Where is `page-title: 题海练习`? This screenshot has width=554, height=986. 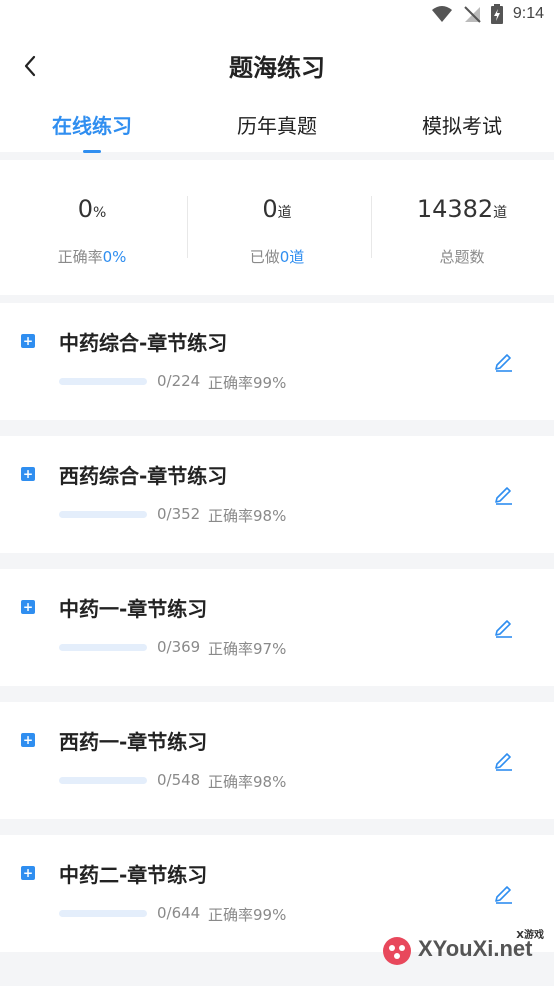 page-title: 题海练习 is located at coordinates (277, 68).